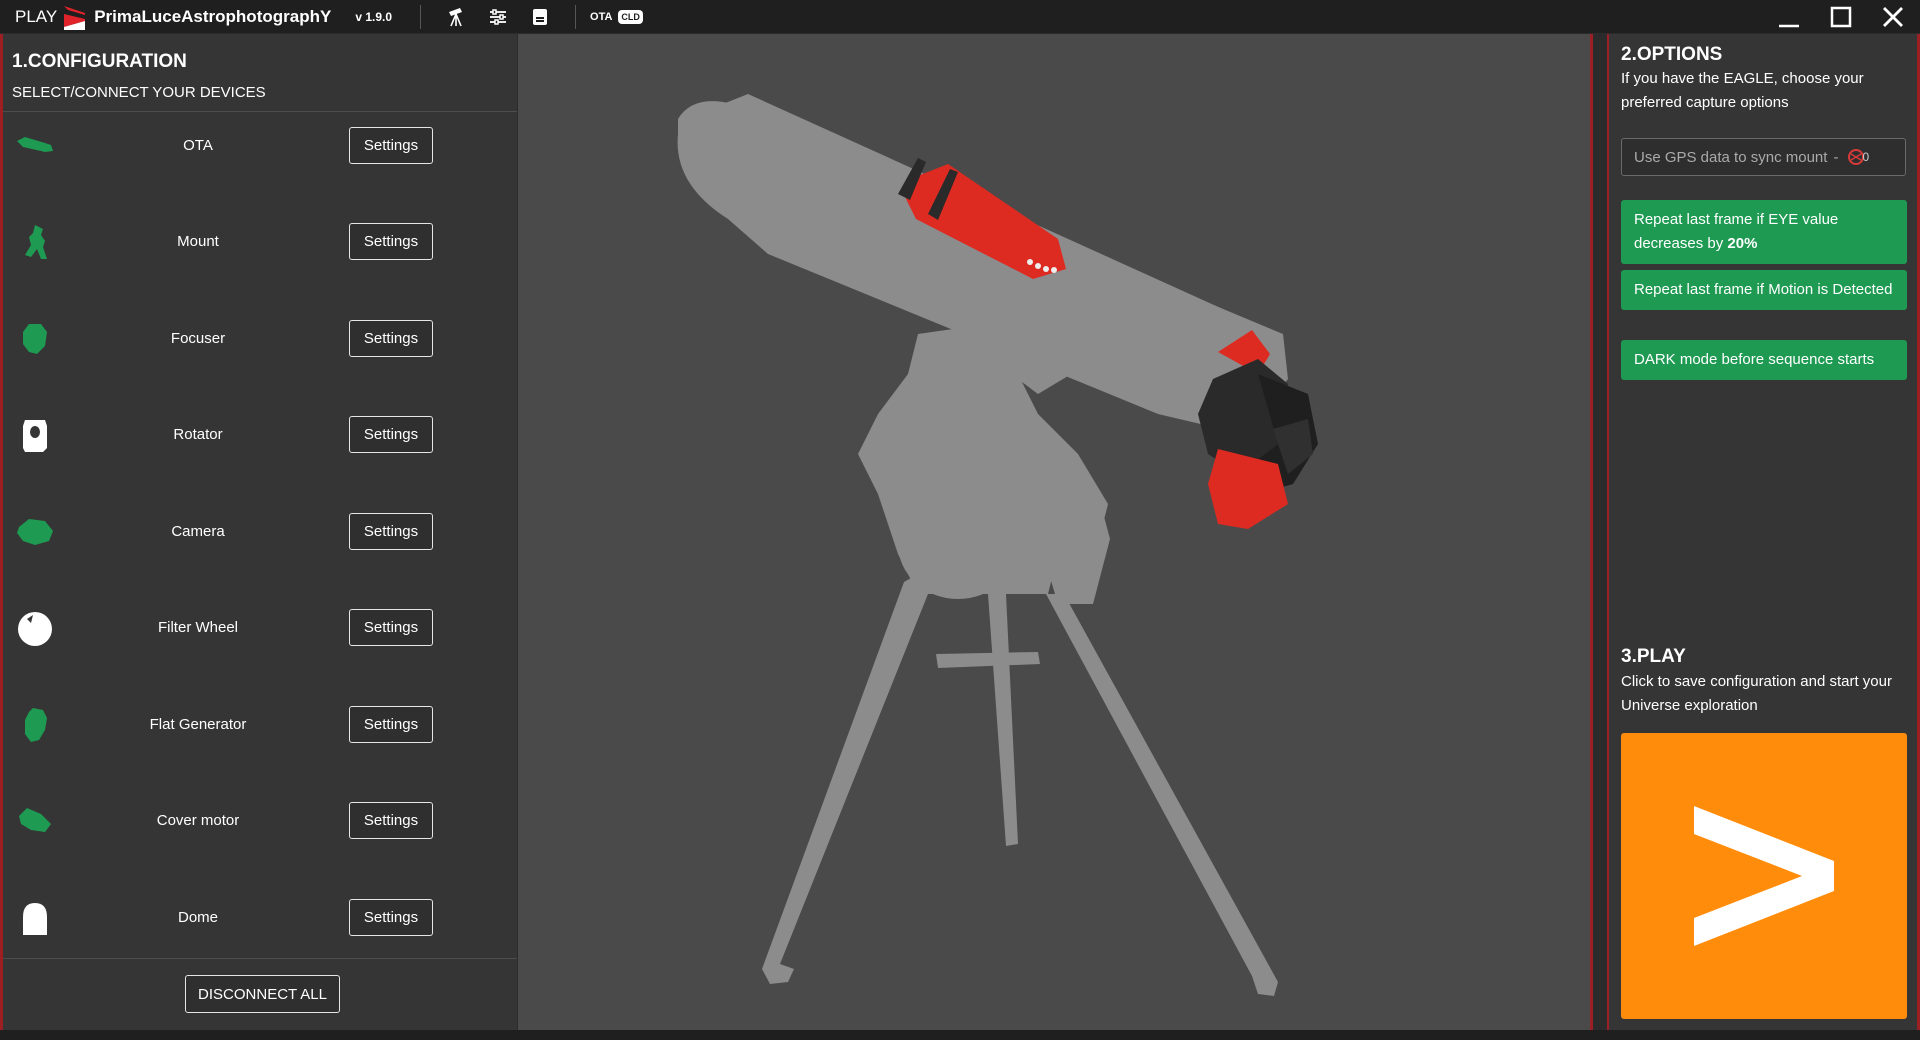 The height and width of the screenshot is (1040, 1920). I want to click on telescope-icon, so click(456, 17).